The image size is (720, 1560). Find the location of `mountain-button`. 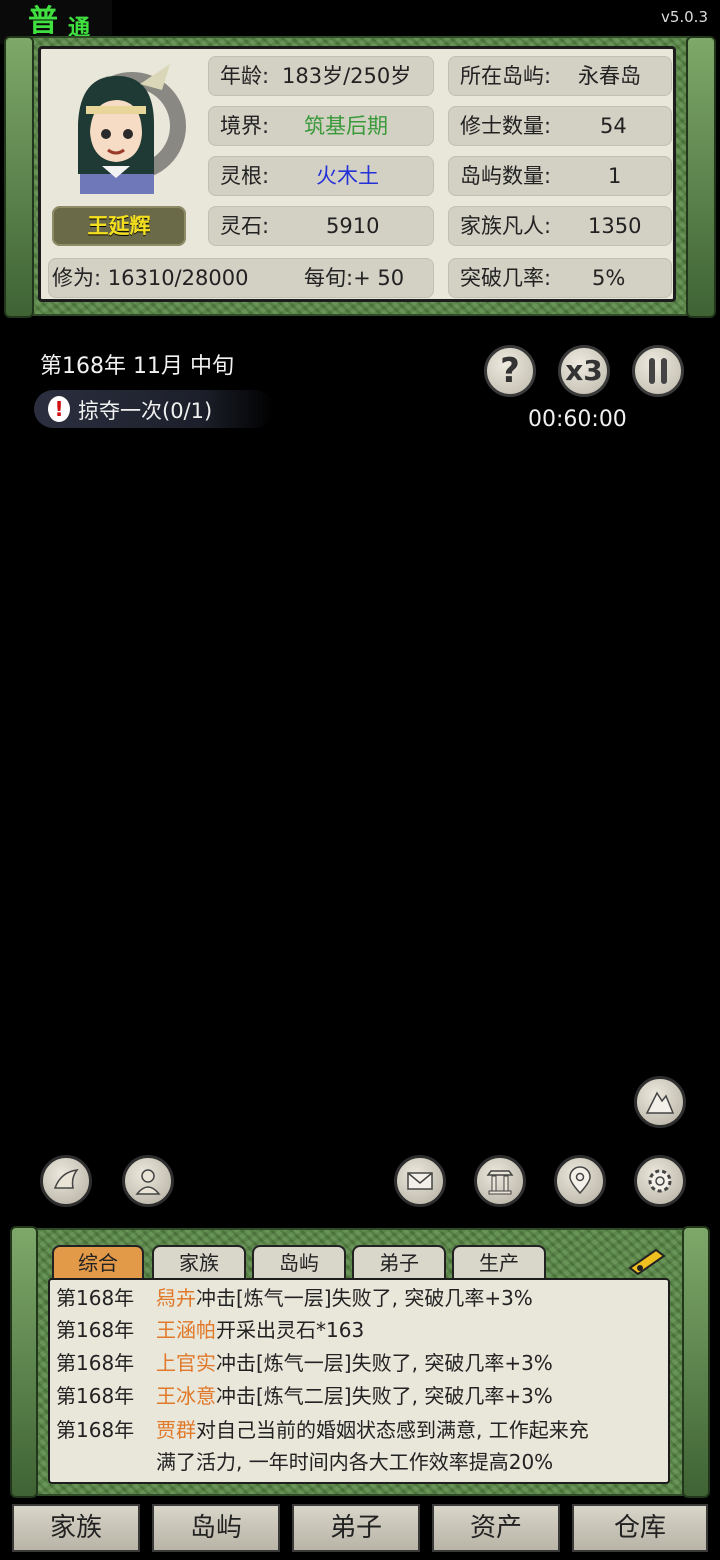

mountain-button is located at coordinates (660, 1102).